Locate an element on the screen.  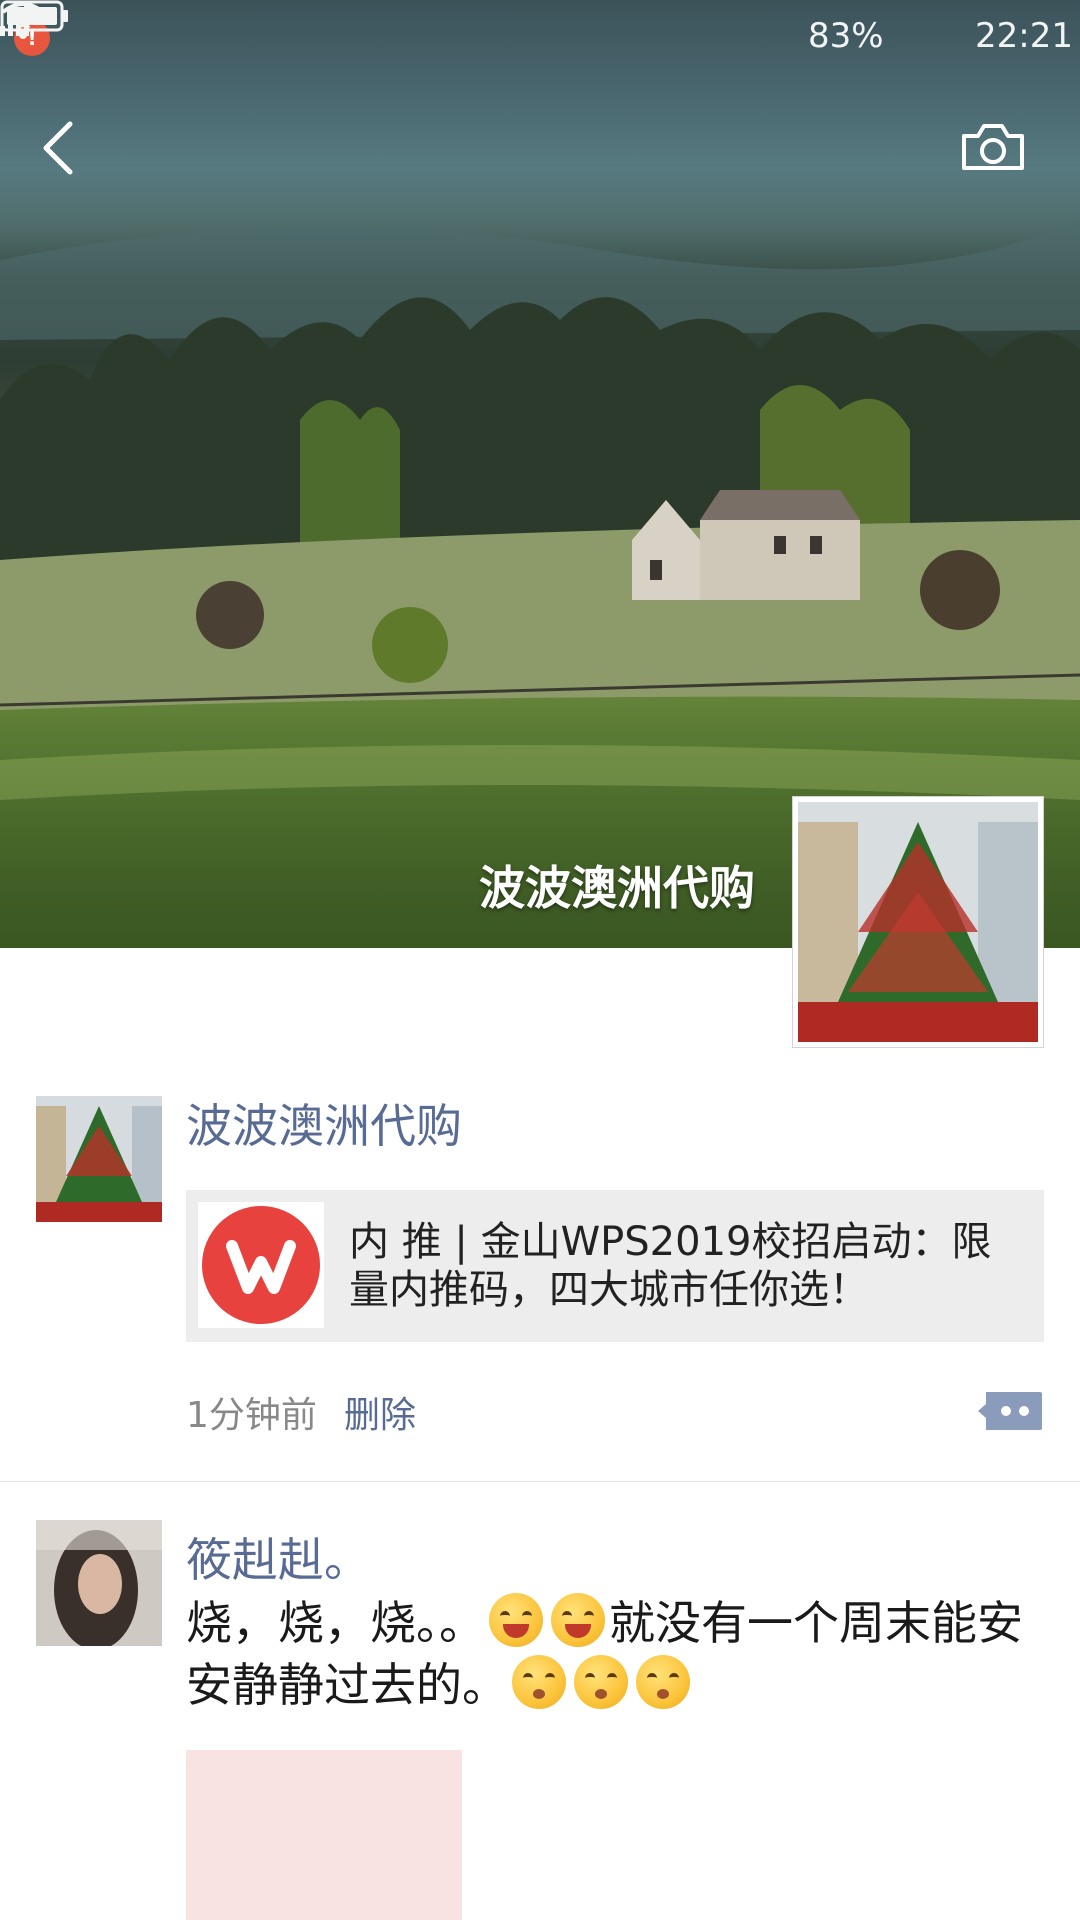
comment-button is located at coordinates (1010, 1411).